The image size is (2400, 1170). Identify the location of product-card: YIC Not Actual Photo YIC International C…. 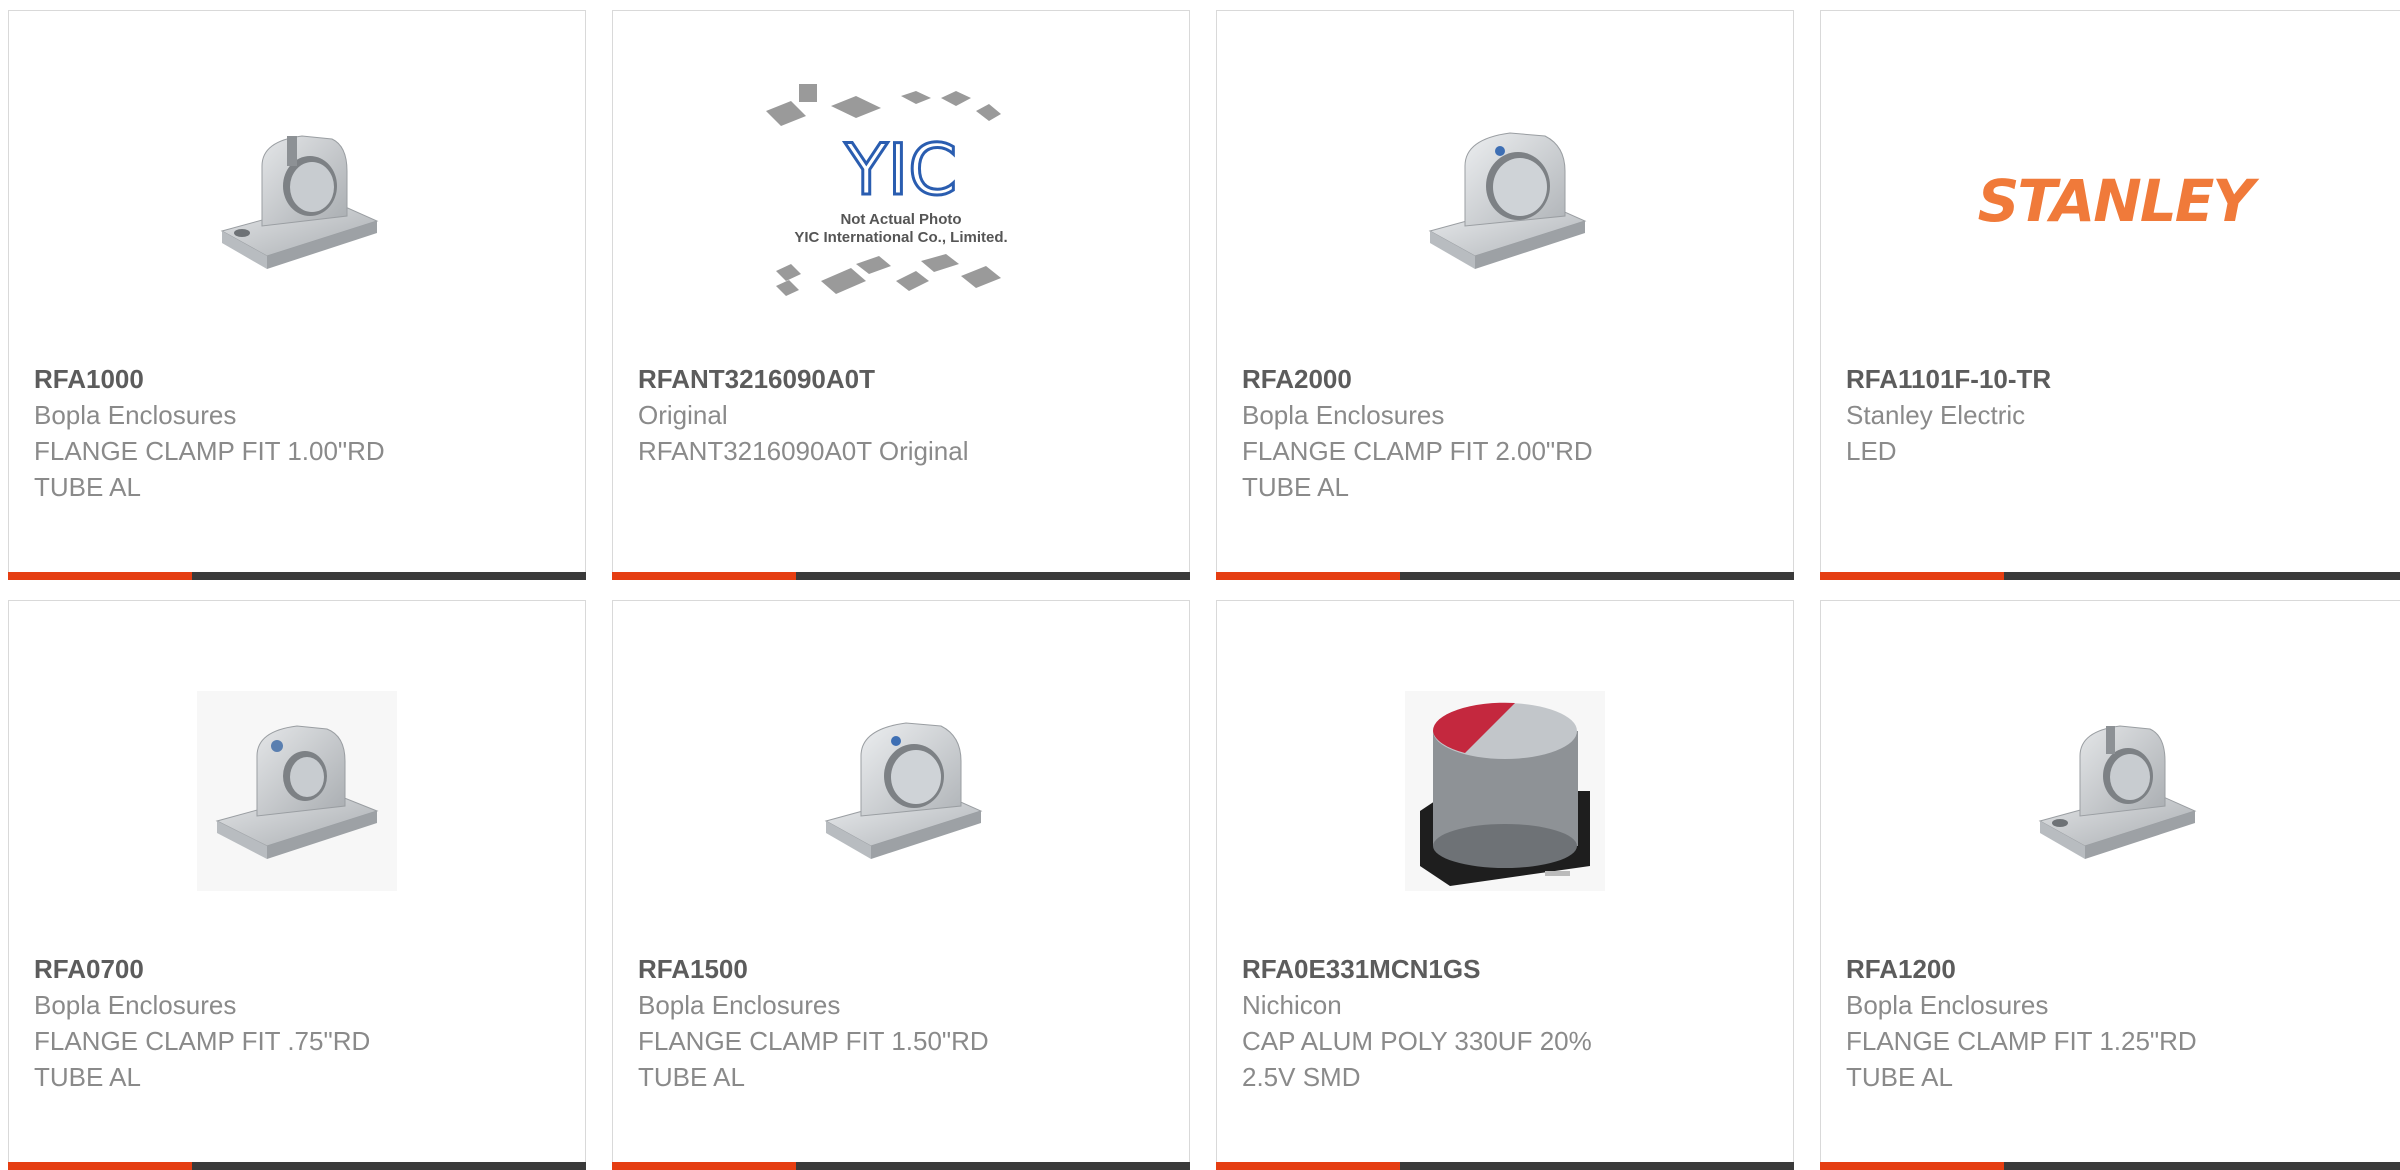
(901, 295).